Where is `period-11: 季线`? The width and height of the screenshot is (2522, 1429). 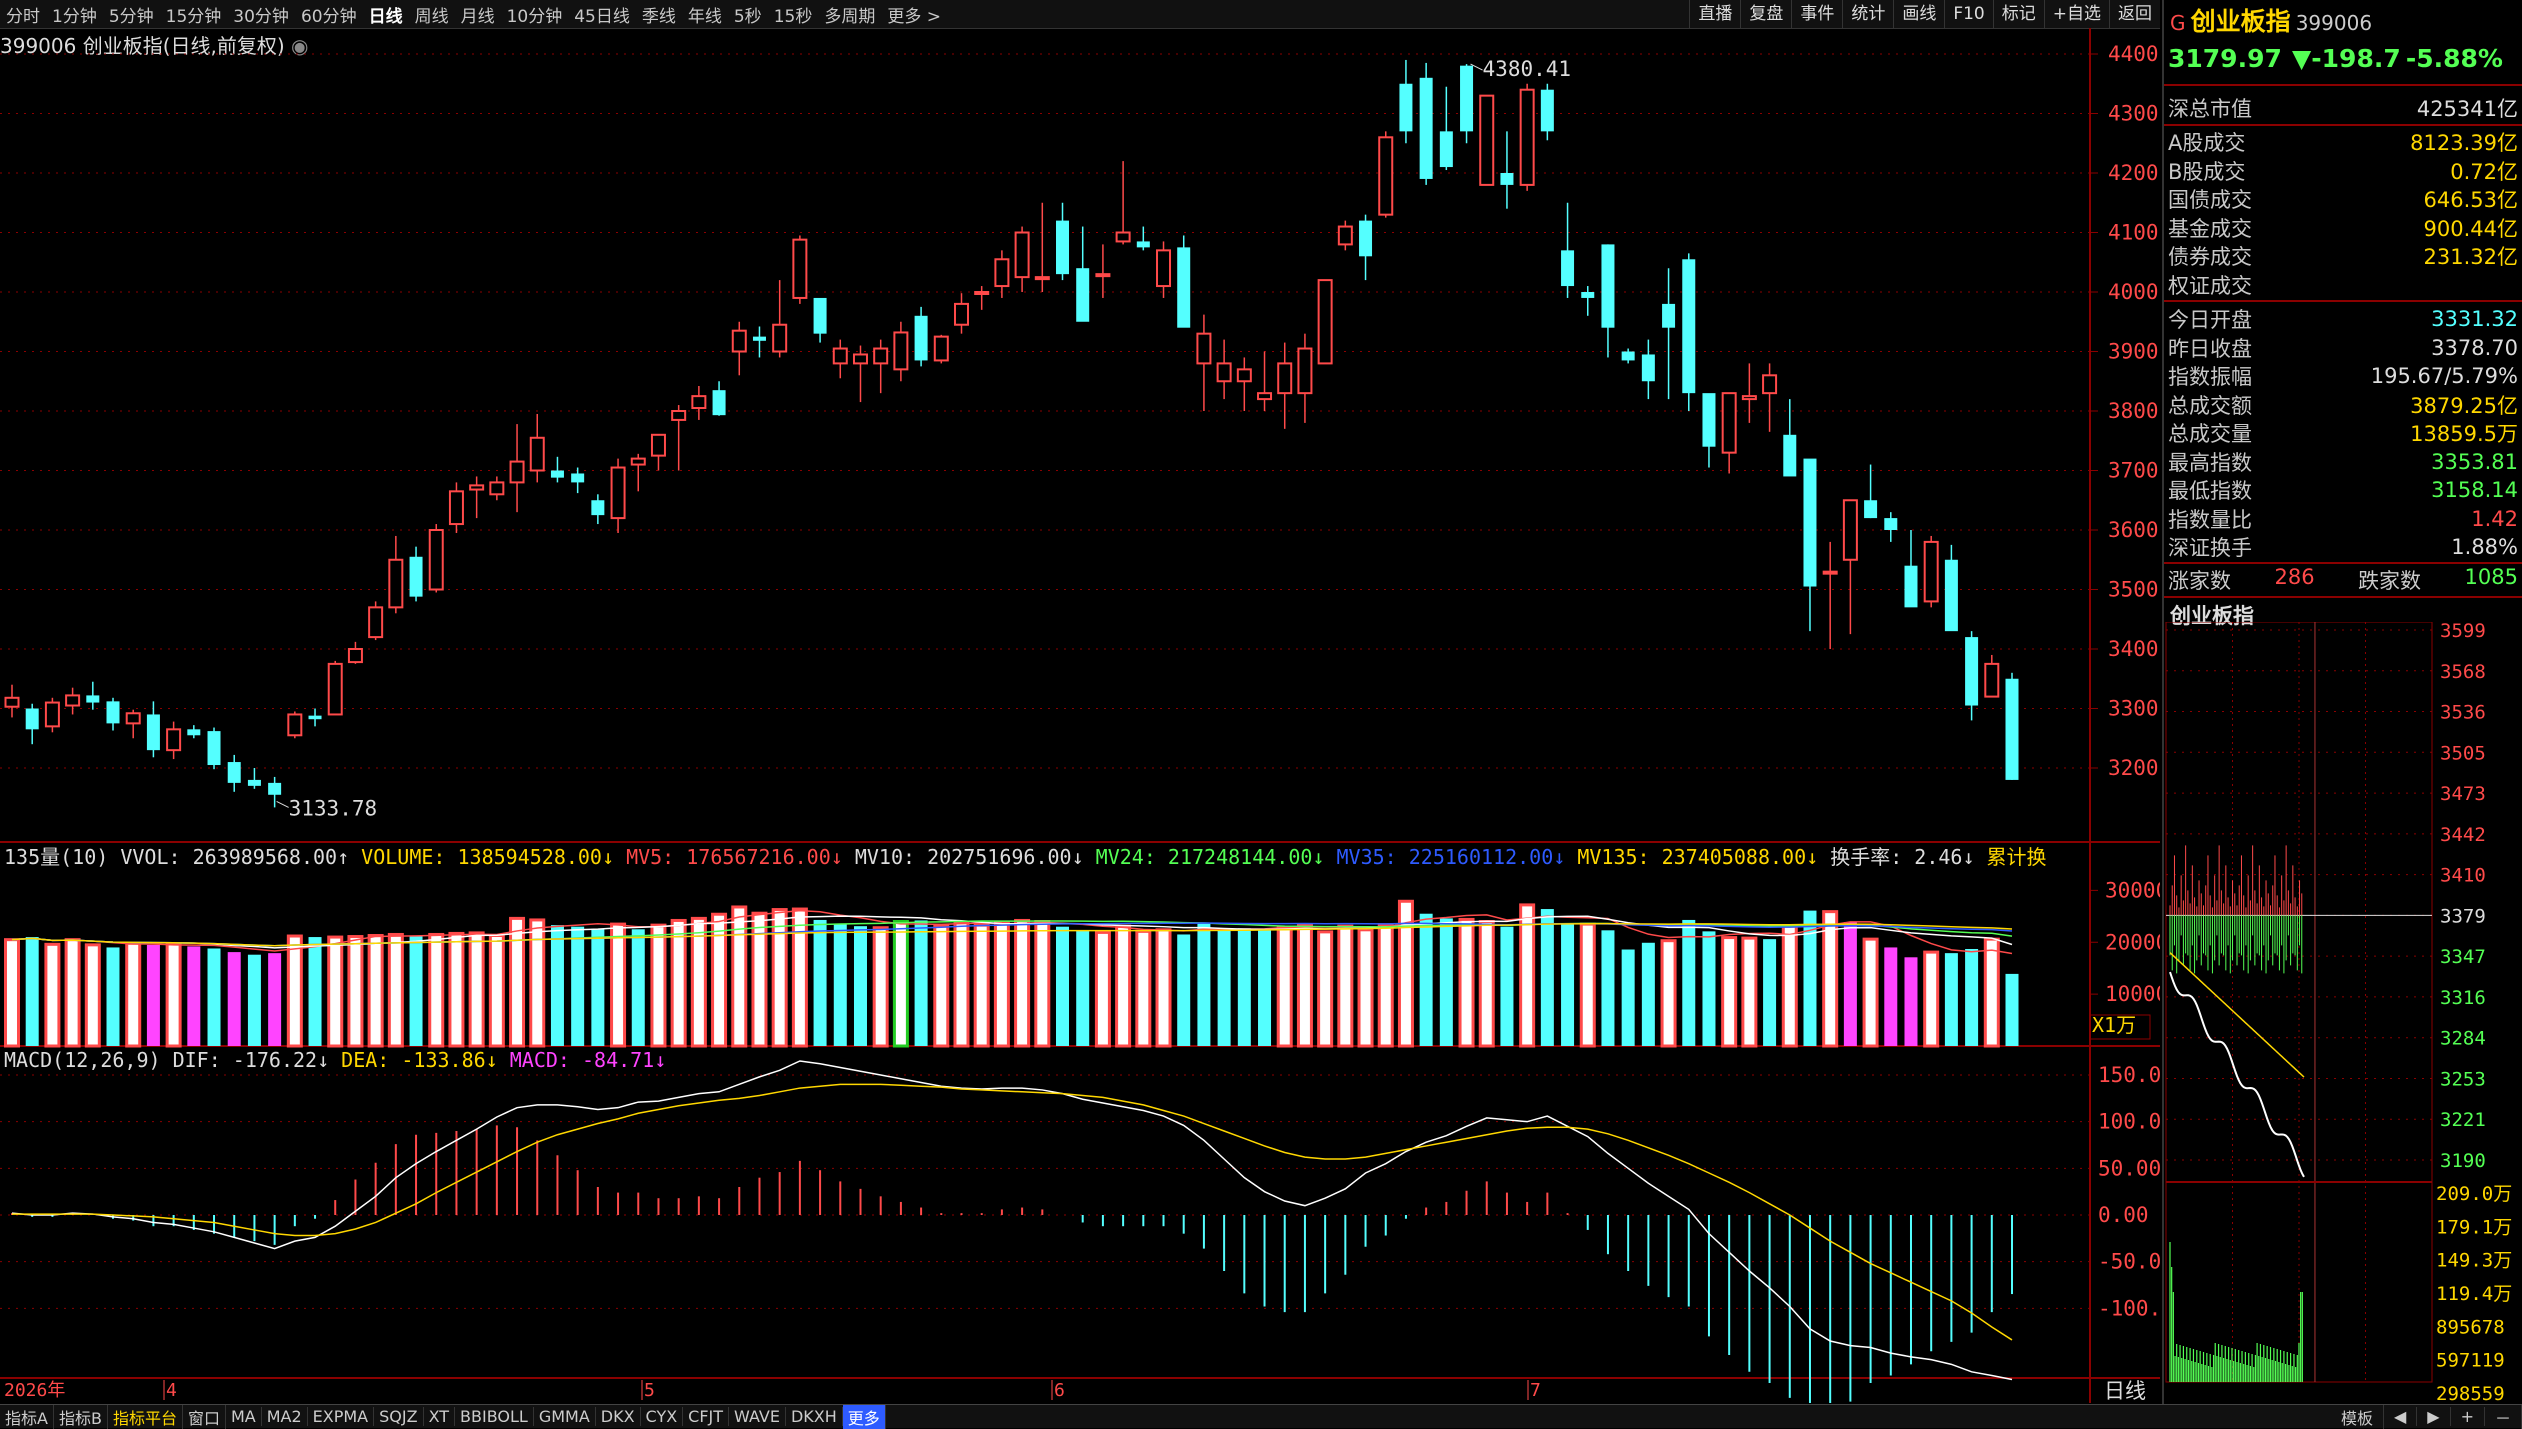 period-11: 季线 is located at coordinates (659, 14).